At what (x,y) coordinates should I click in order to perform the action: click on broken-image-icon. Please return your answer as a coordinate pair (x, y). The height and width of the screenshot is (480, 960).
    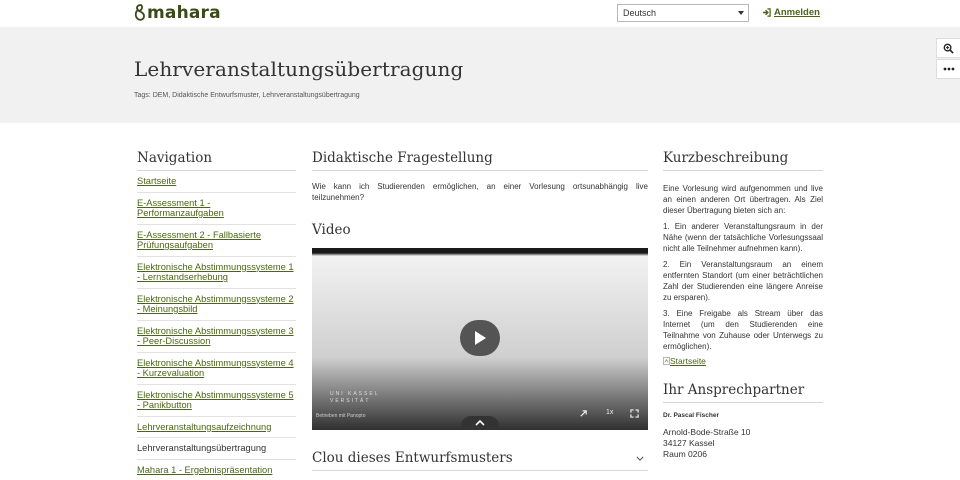
    Looking at the image, I should click on (666, 361).